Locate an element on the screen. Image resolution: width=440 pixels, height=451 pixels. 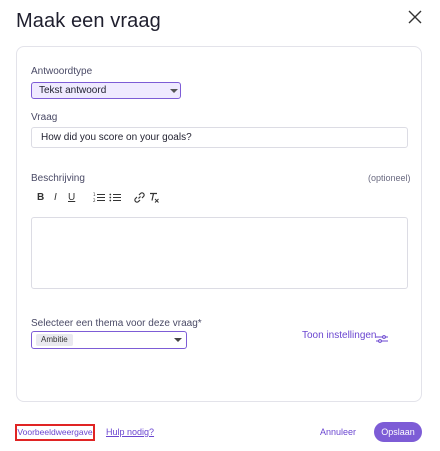
ordered-list-icon: 12 is located at coordinates (99, 200).